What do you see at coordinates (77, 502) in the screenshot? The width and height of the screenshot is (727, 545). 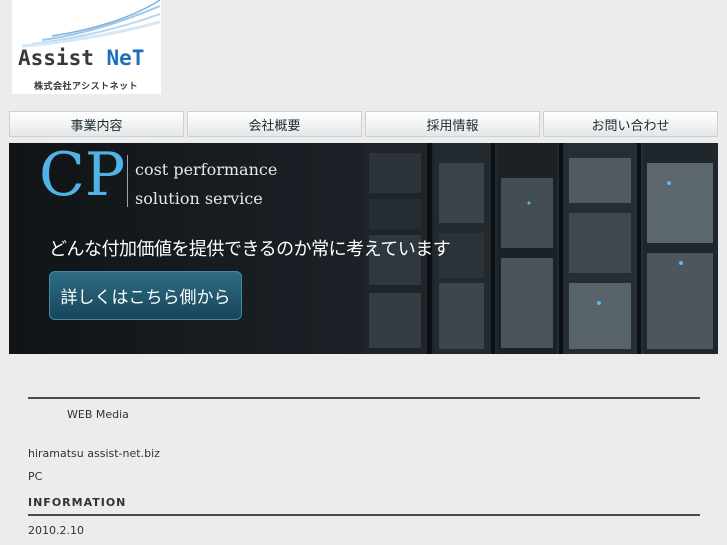 I see `information-heading: INFORMATION` at bounding box center [77, 502].